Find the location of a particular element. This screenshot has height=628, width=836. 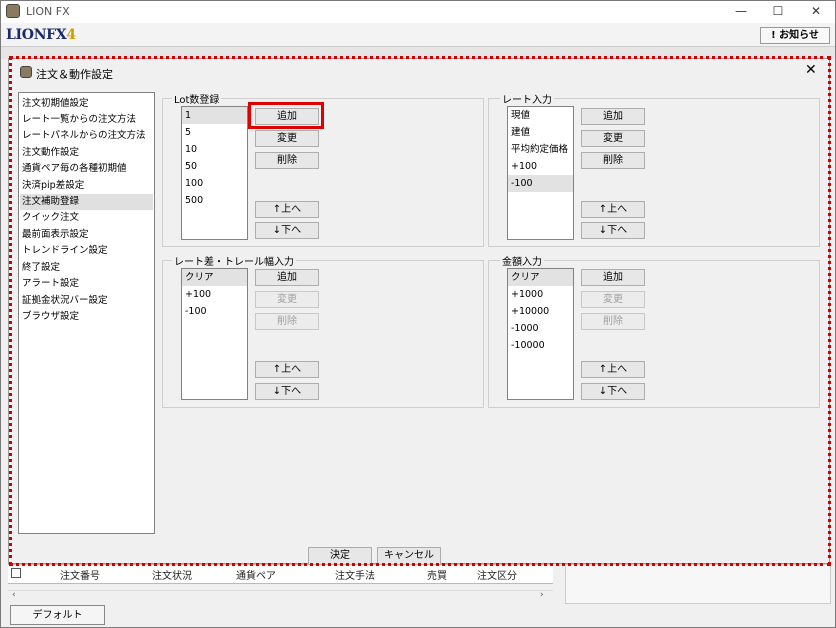

close-window-button: ✕ is located at coordinates (816, 11).